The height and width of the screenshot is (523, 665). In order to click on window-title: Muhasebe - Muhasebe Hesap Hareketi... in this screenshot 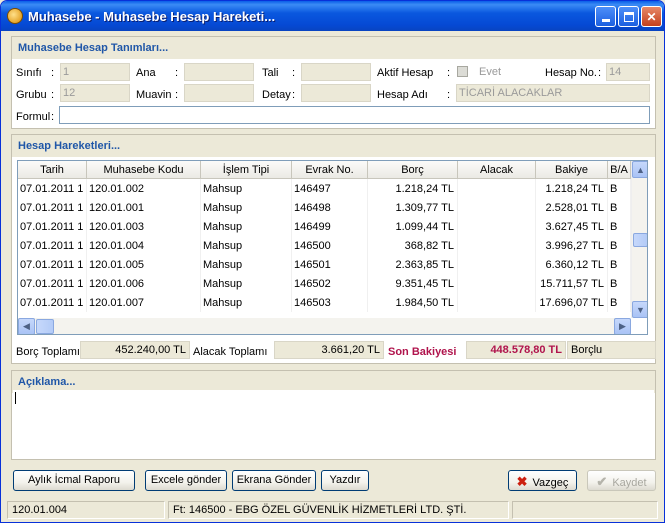, I will do `click(152, 16)`.